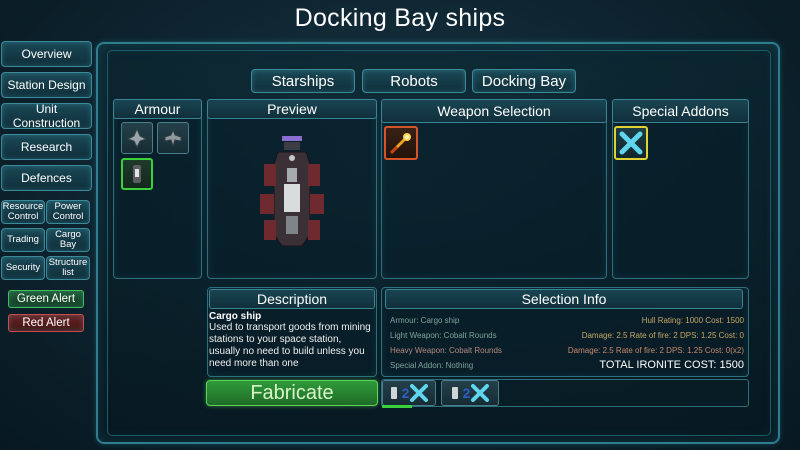 This screenshot has height=450, width=800. I want to click on sidebar-item-station-design: Station Design, so click(46, 85).